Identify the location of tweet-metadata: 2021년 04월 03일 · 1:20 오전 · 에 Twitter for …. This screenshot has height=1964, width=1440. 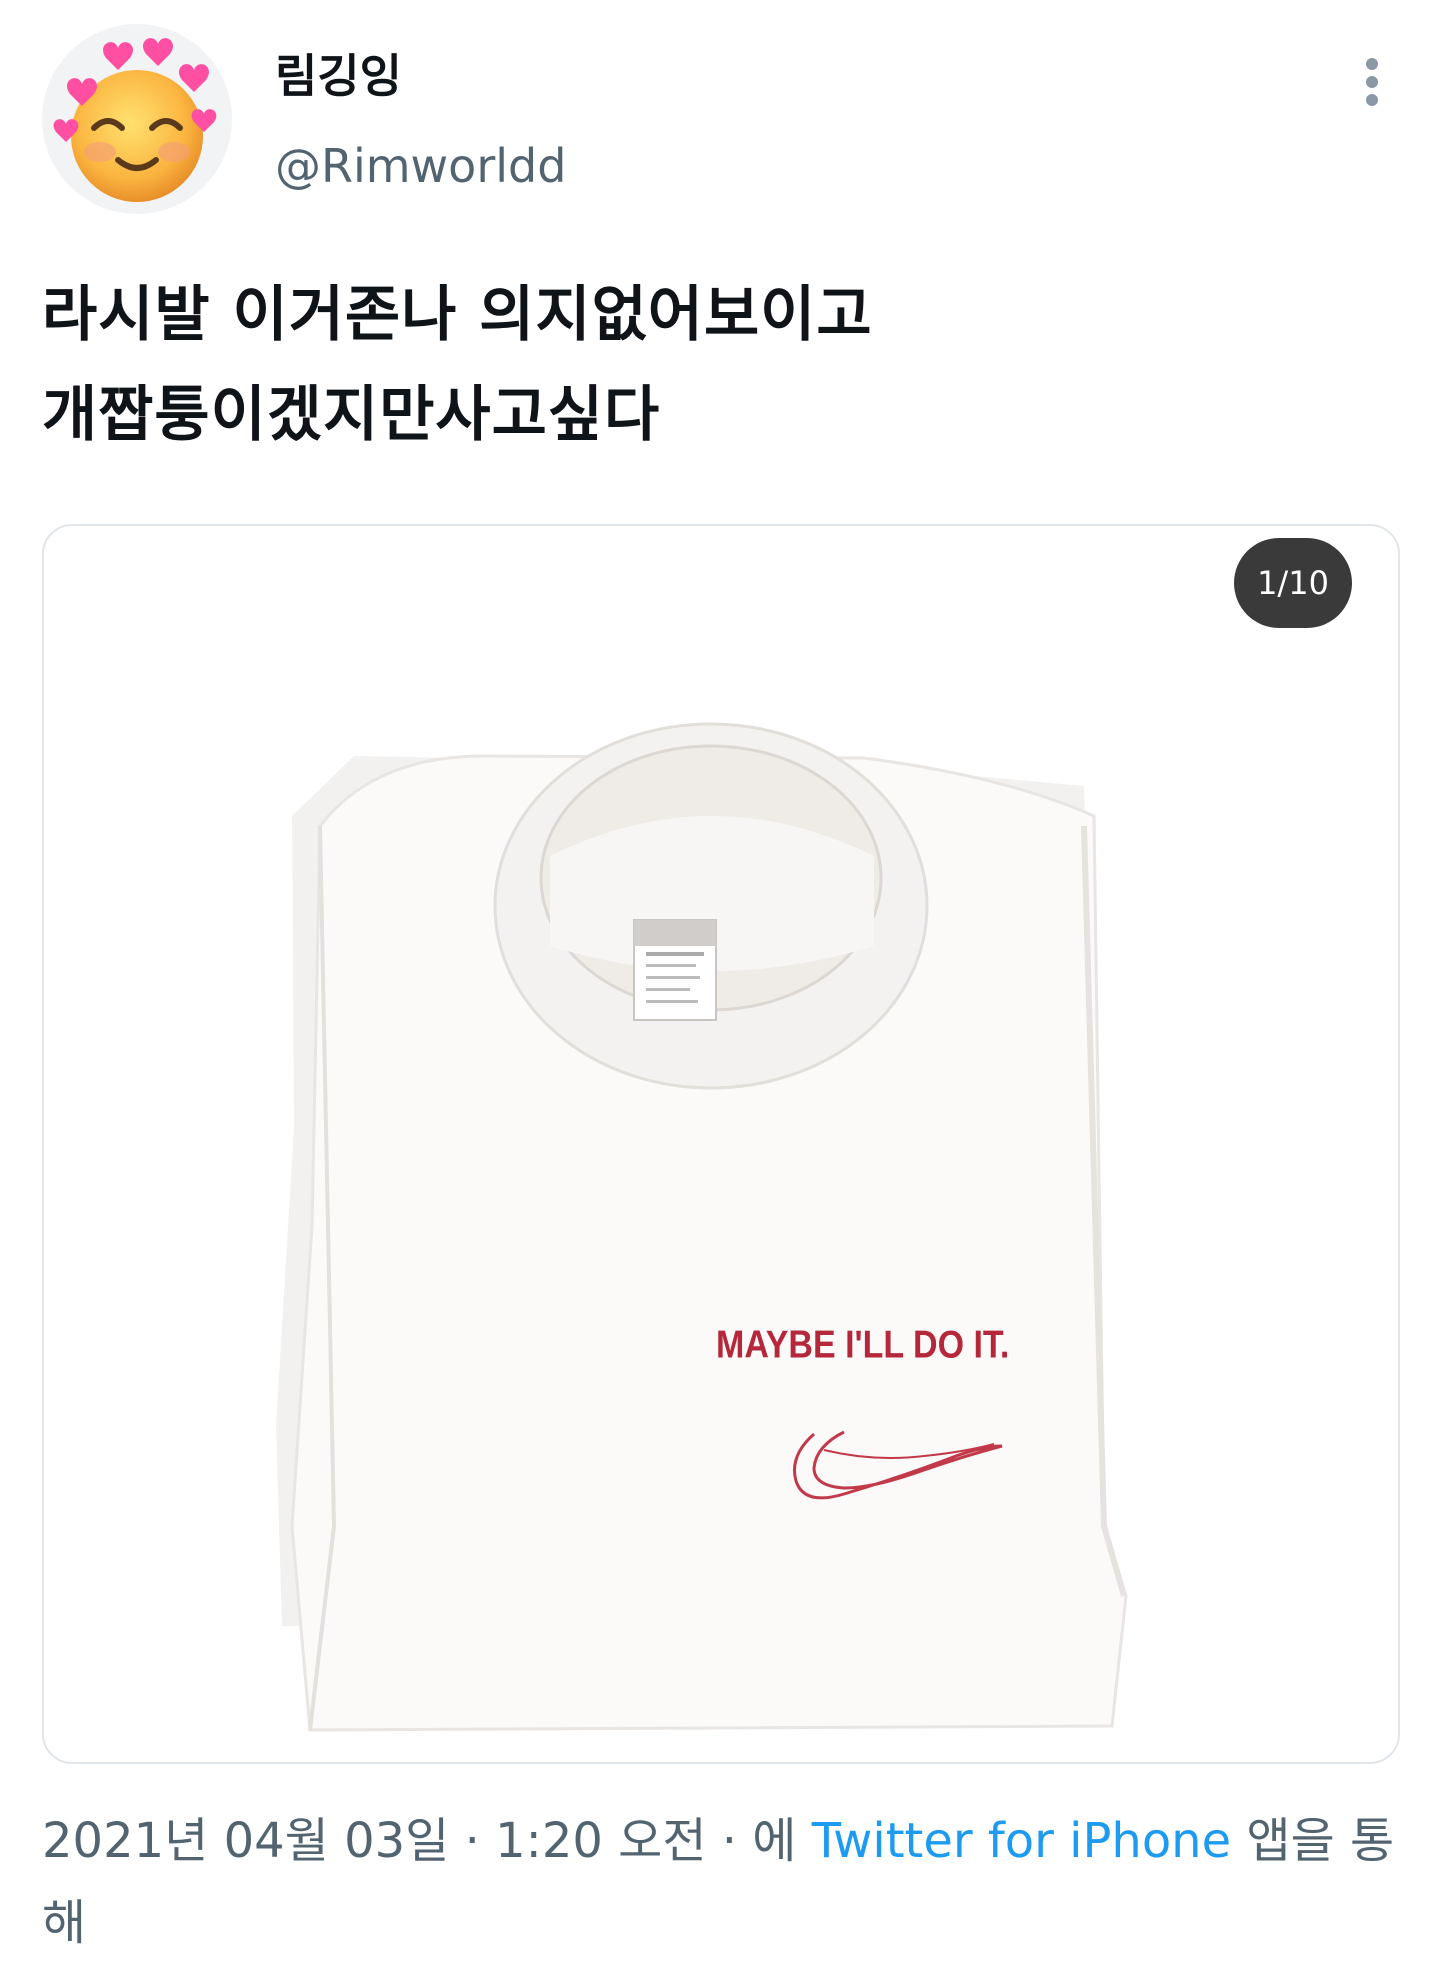
(722, 1882).